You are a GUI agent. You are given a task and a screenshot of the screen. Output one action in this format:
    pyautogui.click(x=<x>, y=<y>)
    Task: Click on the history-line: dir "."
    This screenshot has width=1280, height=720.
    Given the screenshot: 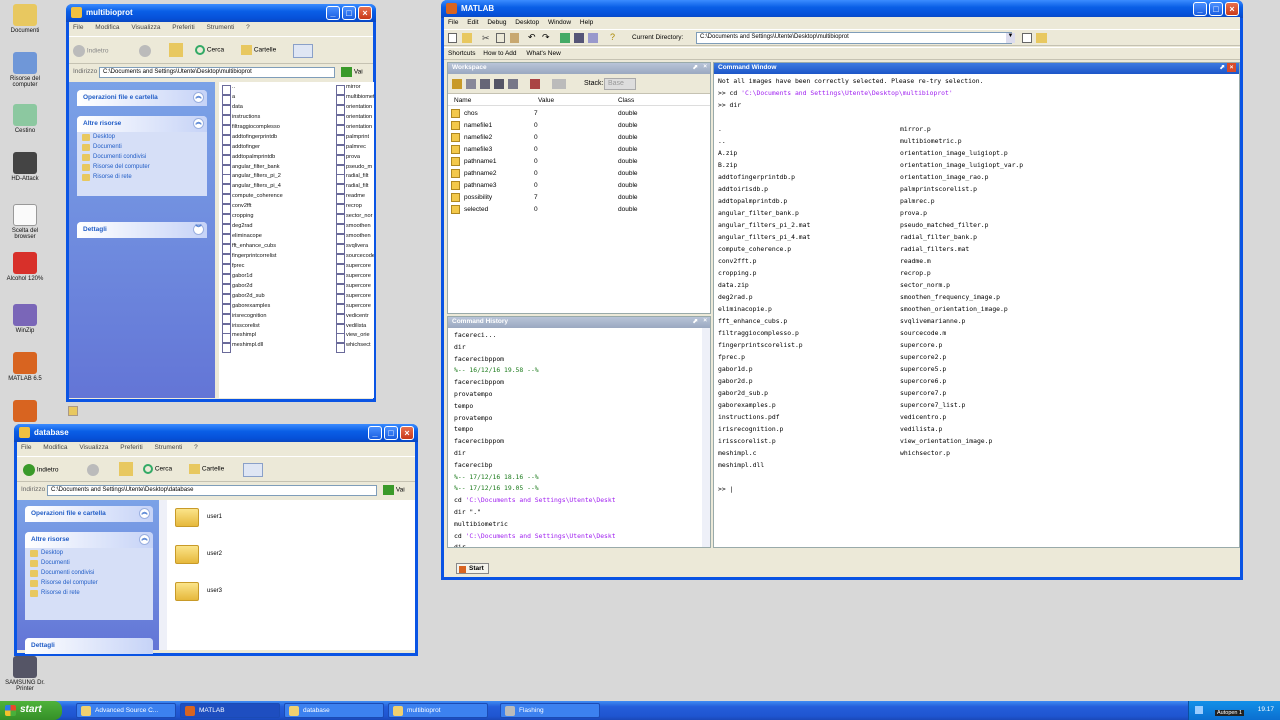 What is the action you would take?
    pyautogui.click(x=467, y=512)
    